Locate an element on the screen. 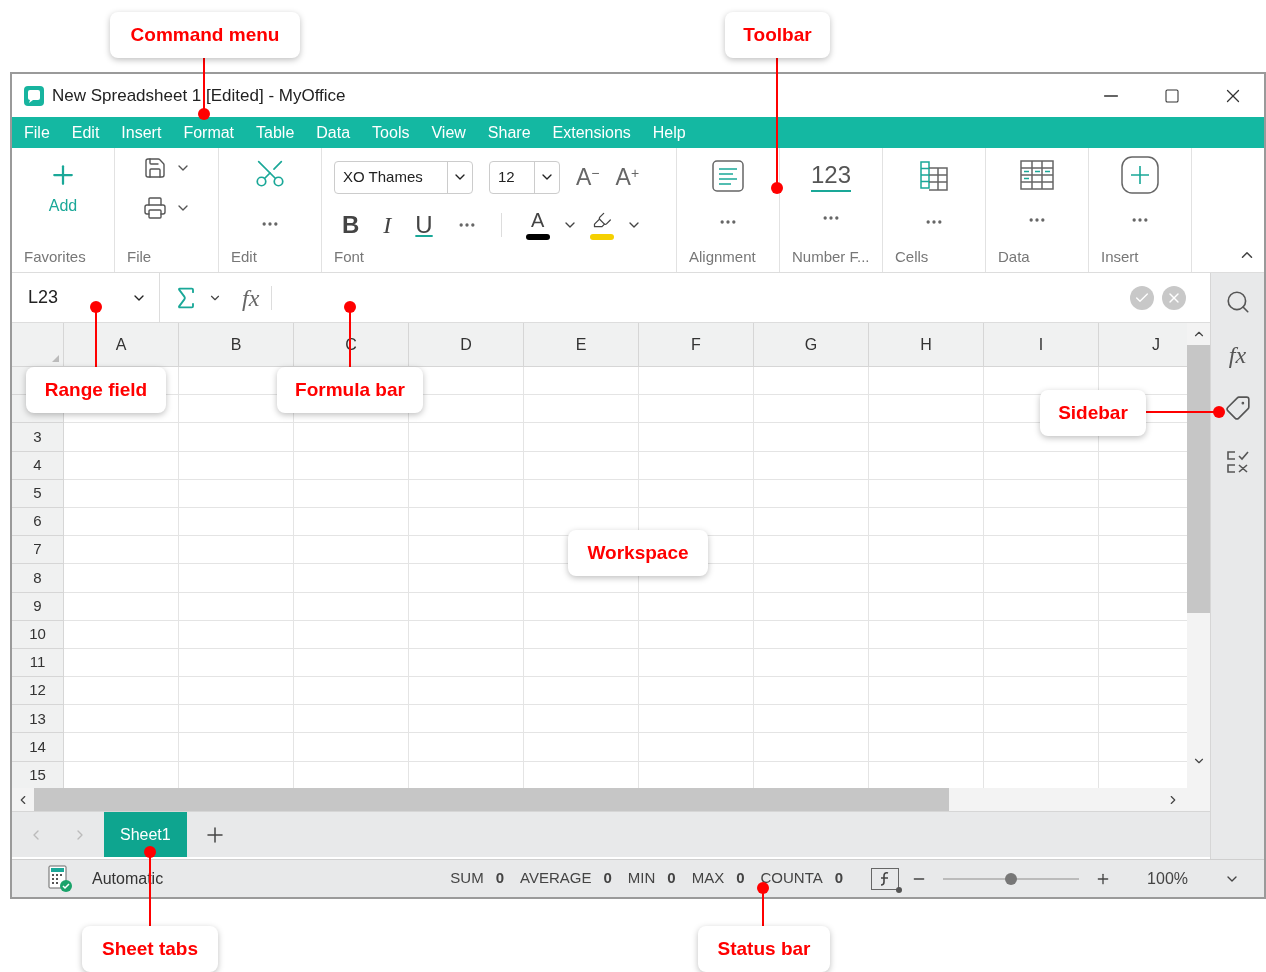  stat-label: MIN is located at coordinates (641, 878).